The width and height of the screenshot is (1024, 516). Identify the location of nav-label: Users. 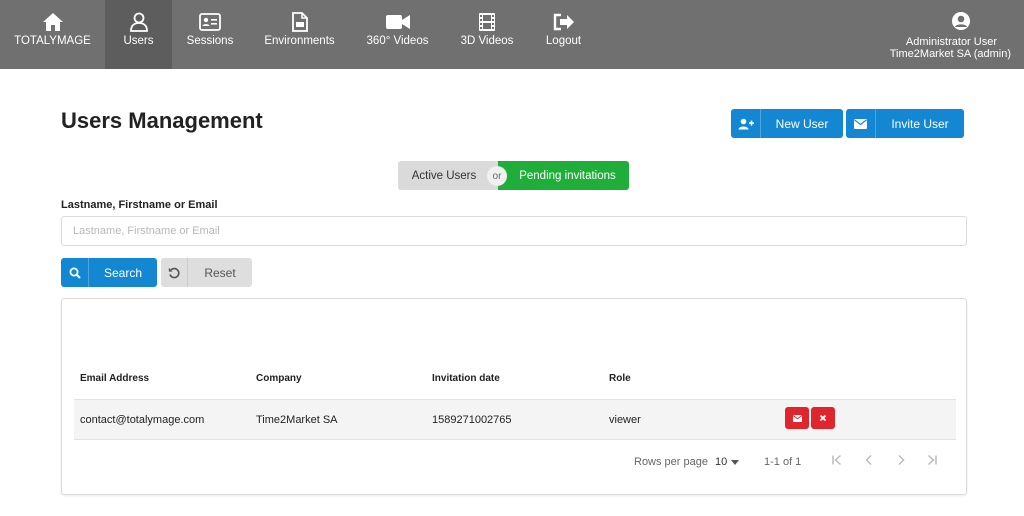
(138, 41).